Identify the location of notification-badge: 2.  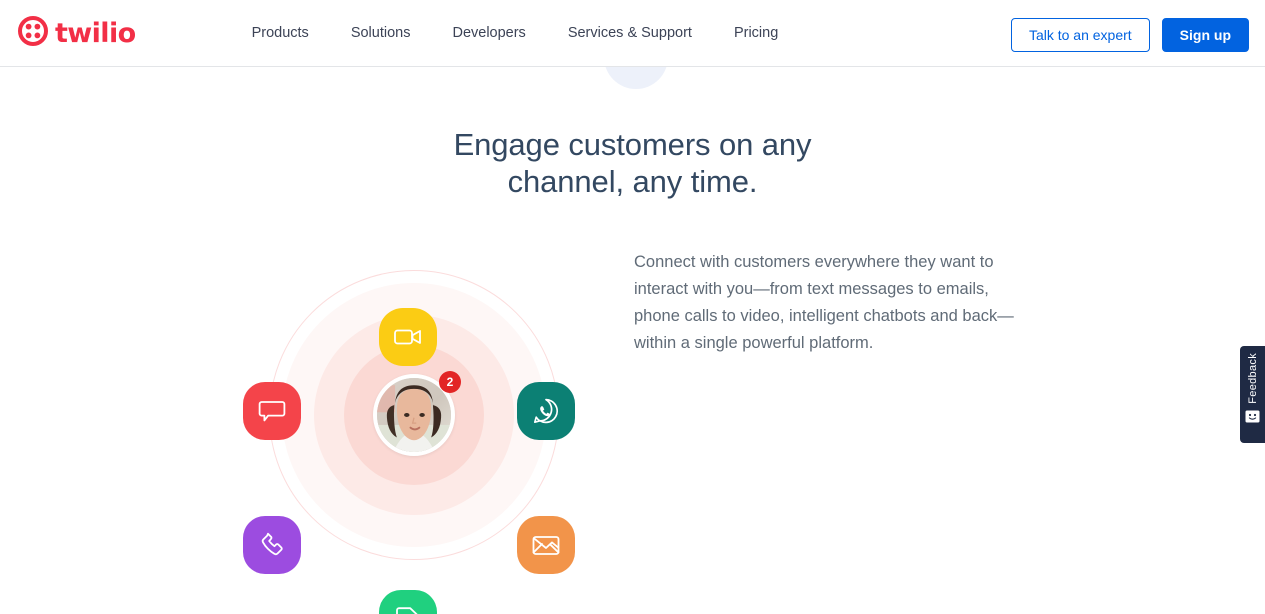
(450, 382).